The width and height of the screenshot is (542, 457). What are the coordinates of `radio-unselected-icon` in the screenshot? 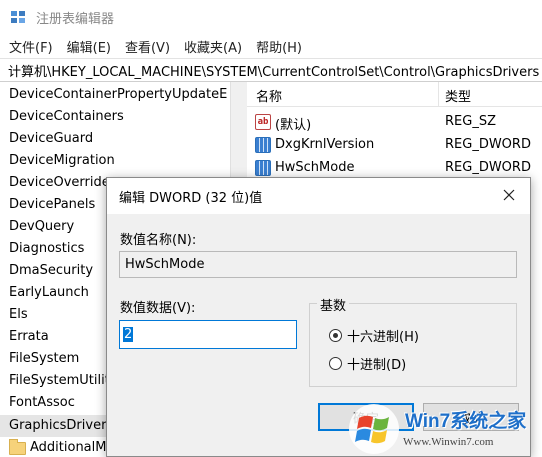 It's located at (335, 363).